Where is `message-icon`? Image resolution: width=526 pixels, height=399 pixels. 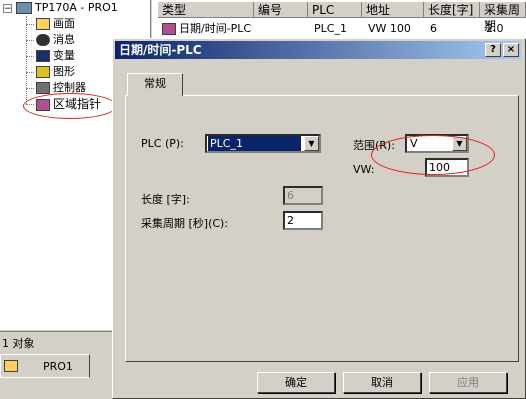
message-icon is located at coordinates (43, 40).